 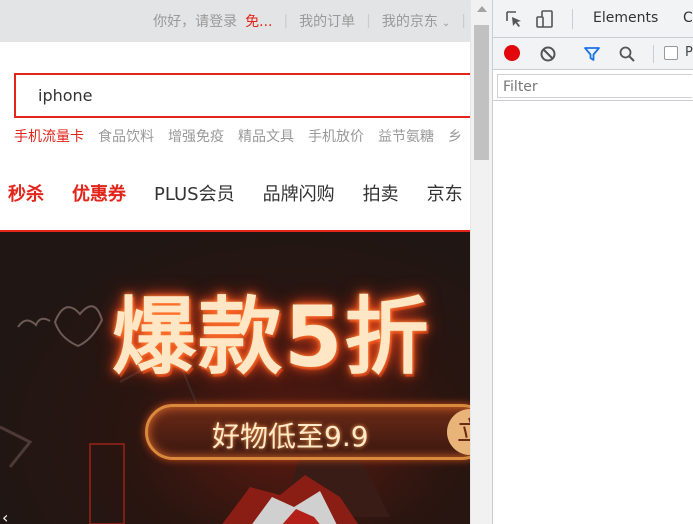 I want to click on my-jd-menu: 我的京东 ⌄, so click(x=416, y=21).